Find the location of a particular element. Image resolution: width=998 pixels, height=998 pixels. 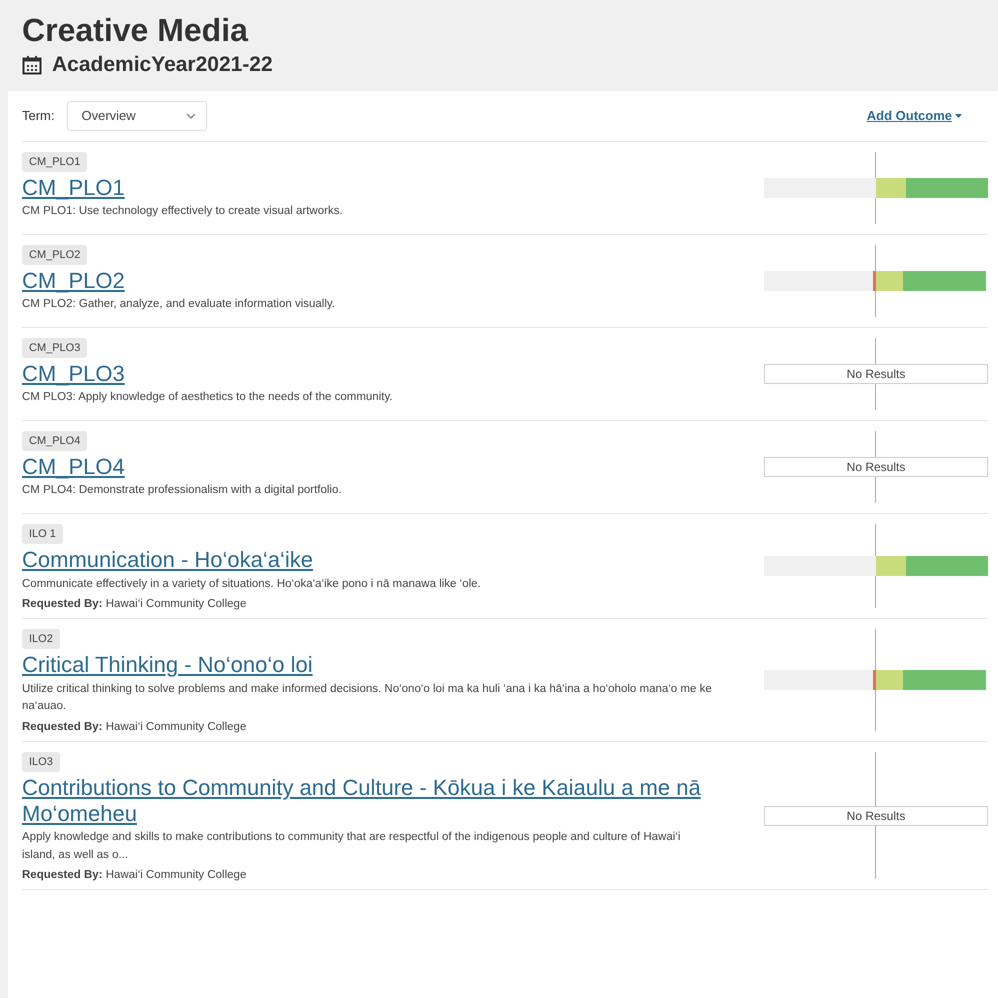

outcome-title-link: CM_PLO3 is located at coordinates (73, 373).